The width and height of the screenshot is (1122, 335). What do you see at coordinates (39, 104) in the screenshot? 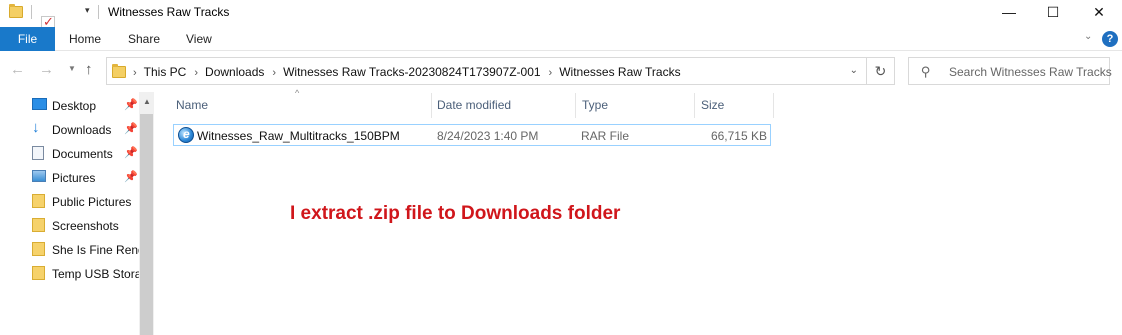
I see `desktop-icon` at bounding box center [39, 104].